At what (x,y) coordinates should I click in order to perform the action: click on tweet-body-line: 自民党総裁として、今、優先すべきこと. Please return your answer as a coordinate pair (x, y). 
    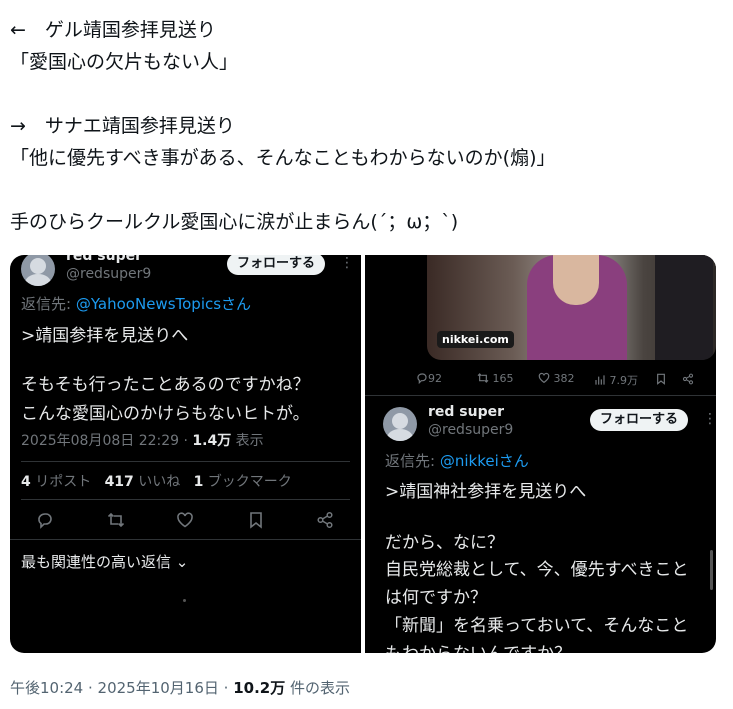
    Looking at the image, I should click on (537, 570).